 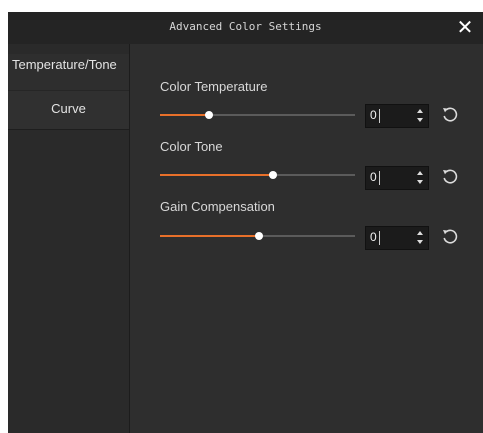 I want to click on tab-label: Temperature/Tone, so click(x=64, y=64).